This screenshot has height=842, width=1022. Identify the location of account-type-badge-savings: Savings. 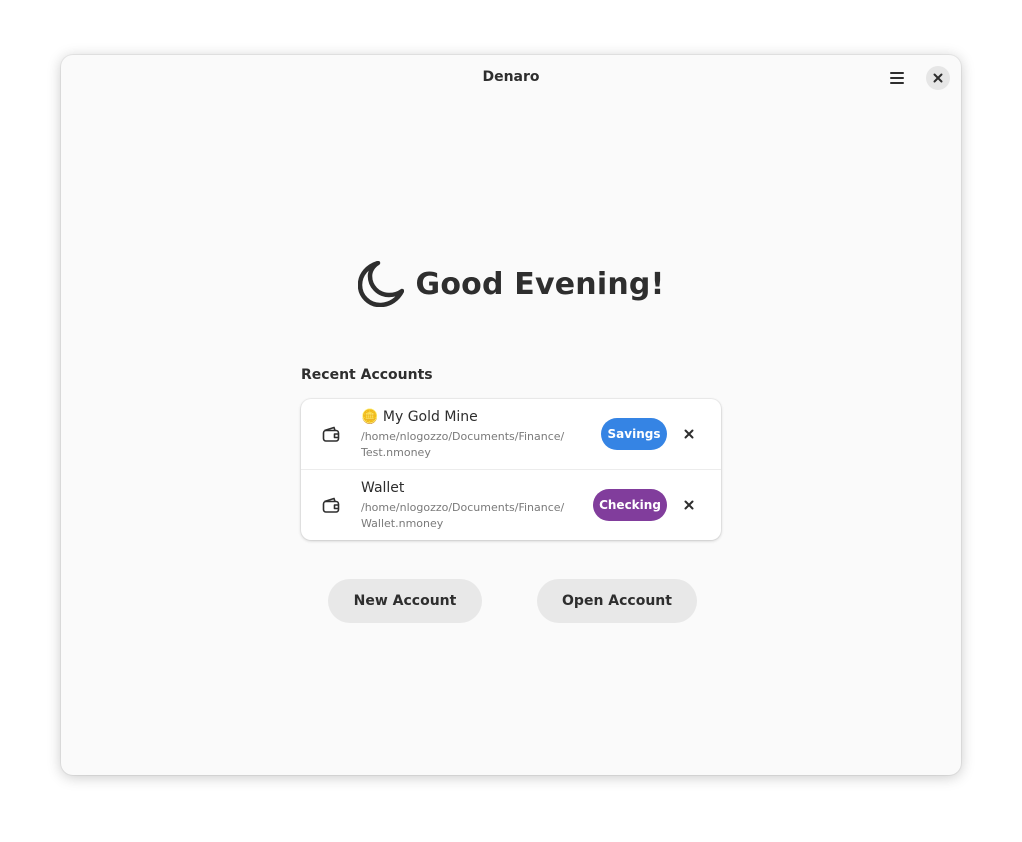
(634, 434).